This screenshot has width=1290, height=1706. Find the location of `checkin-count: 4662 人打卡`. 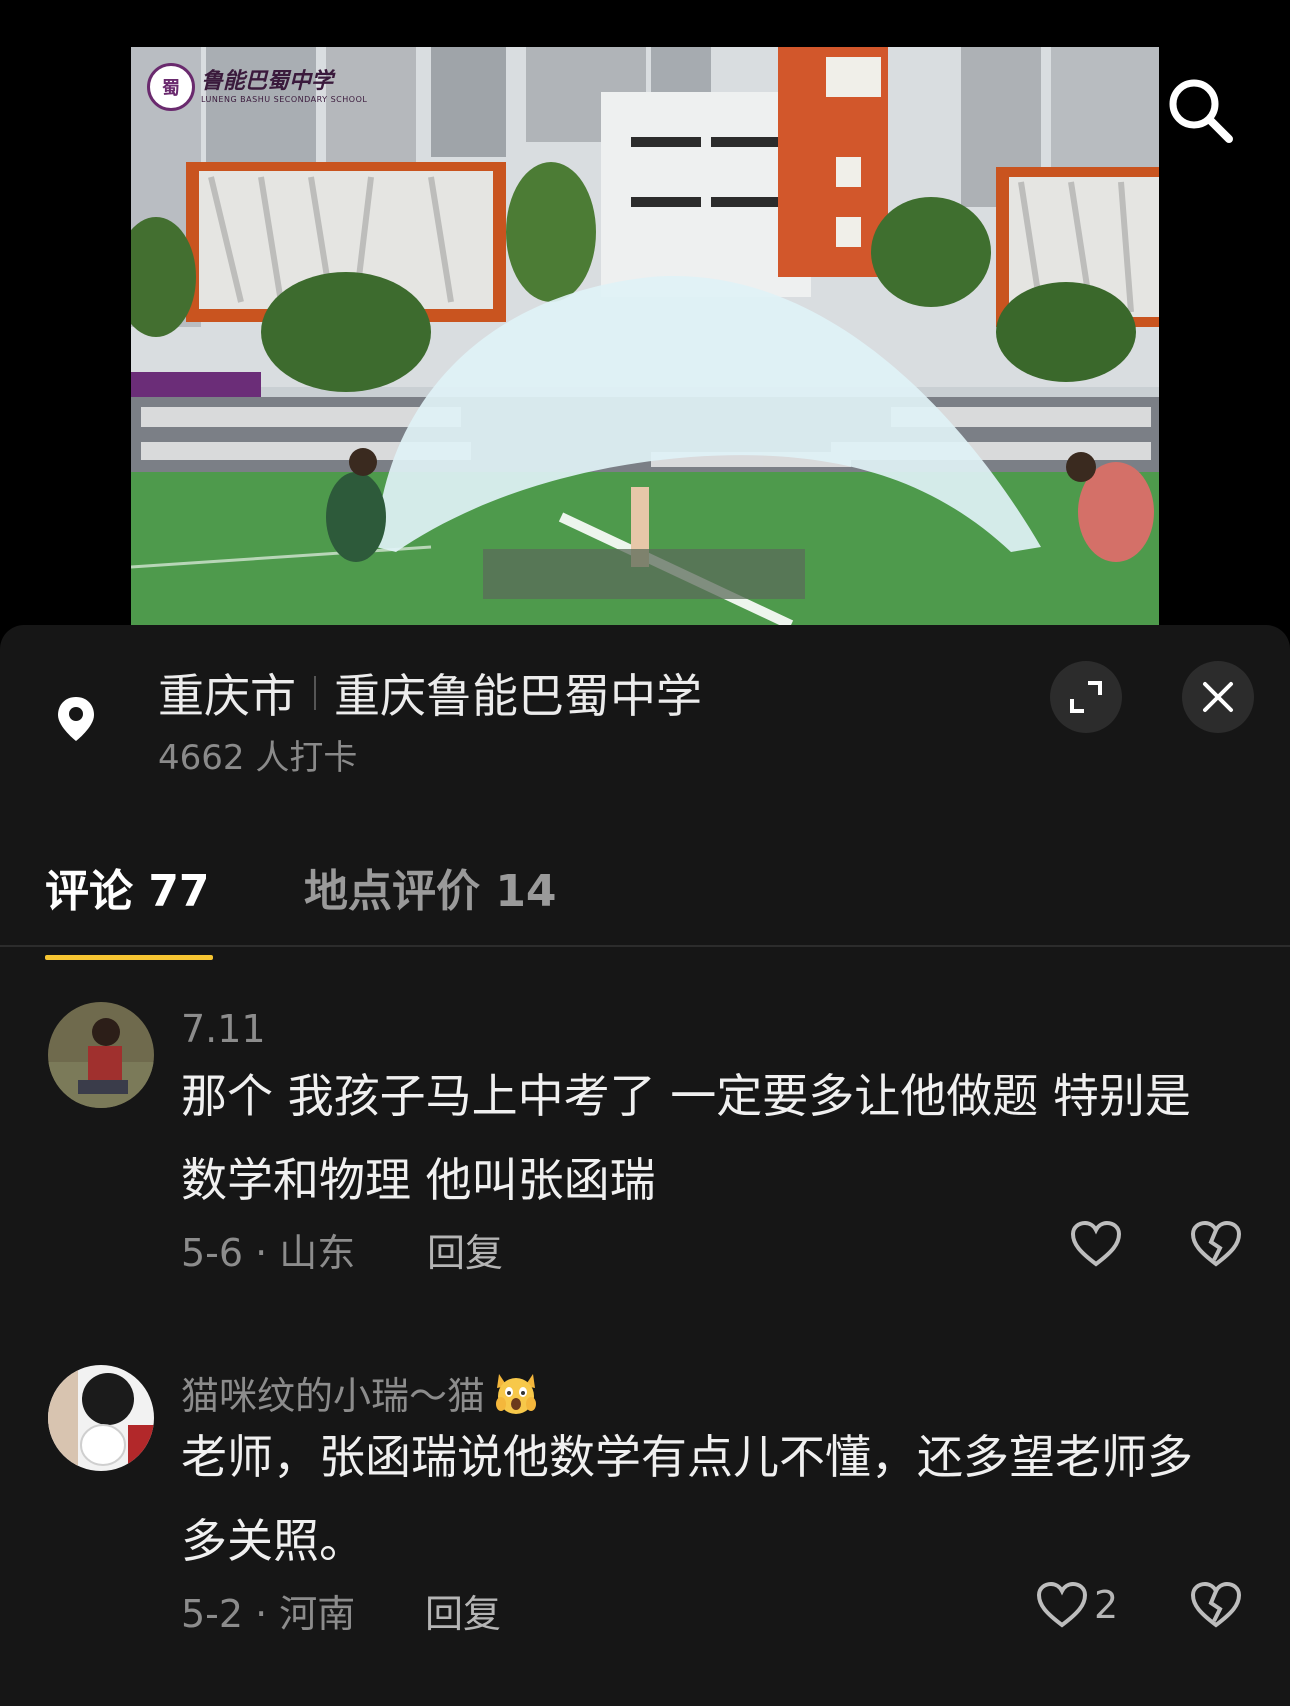

checkin-count: 4662 人打卡 is located at coordinates (258, 758).